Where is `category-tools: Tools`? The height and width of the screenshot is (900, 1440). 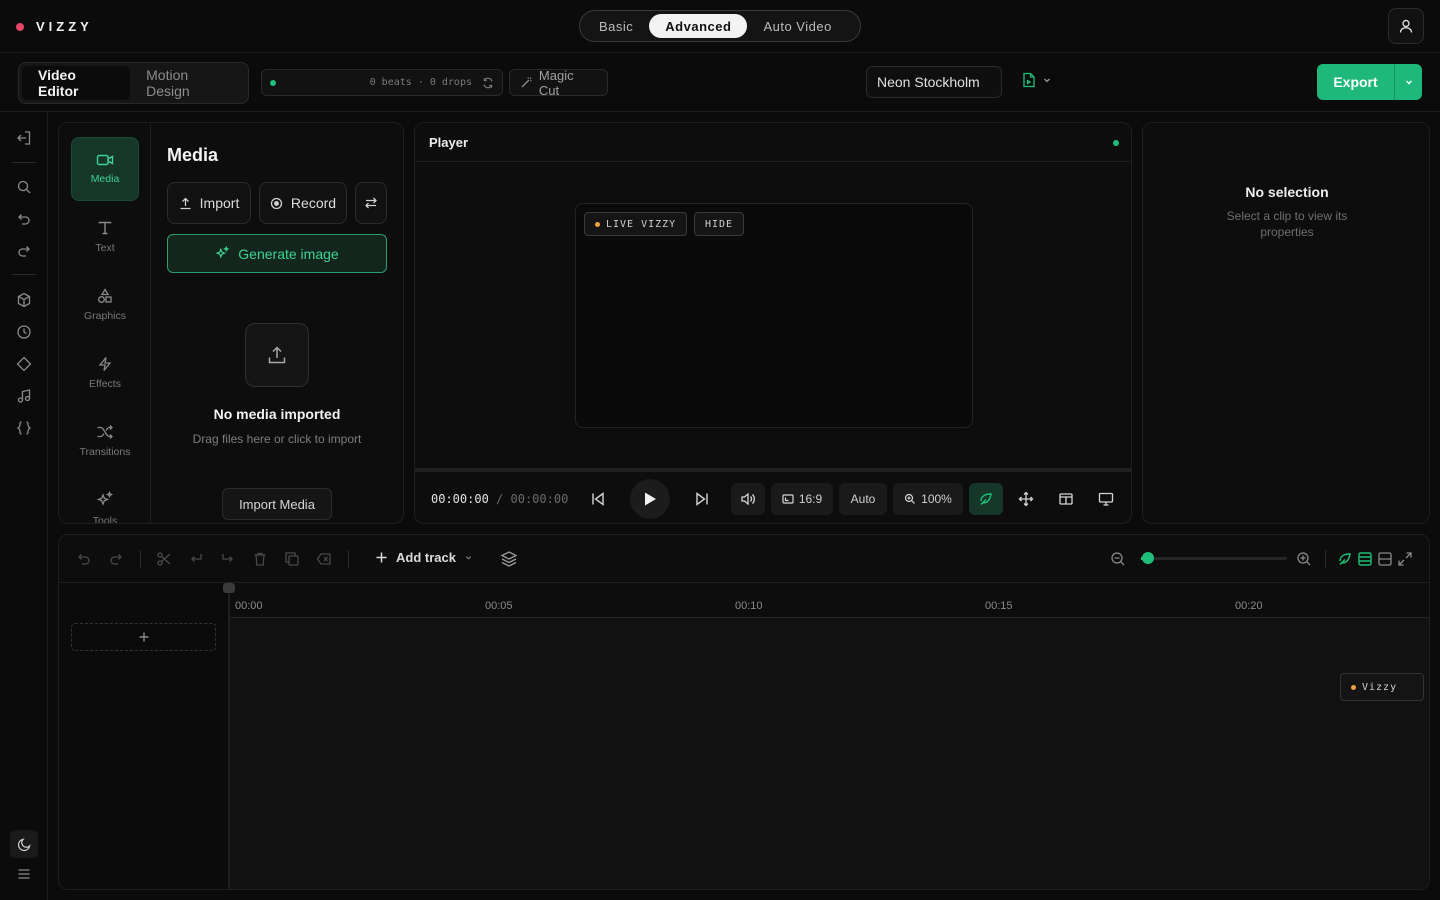 category-tools: Tools is located at coordinates (105, 500).